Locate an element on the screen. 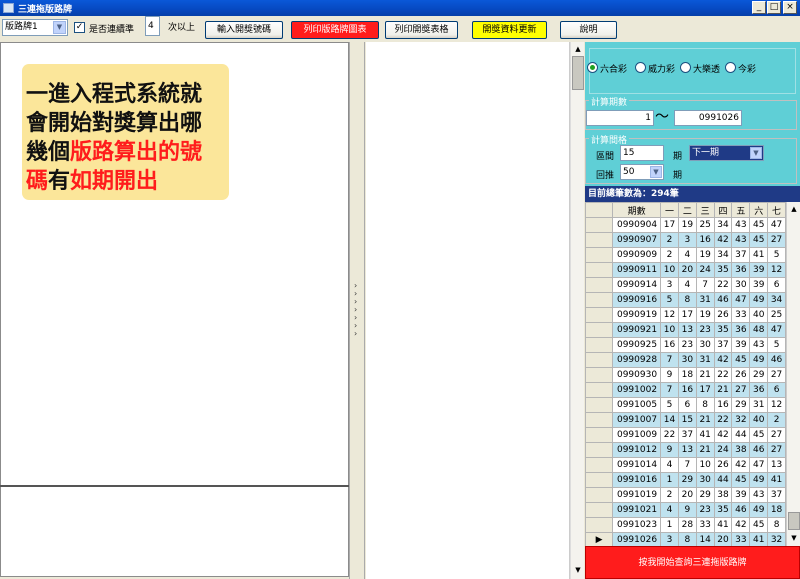  table-row: 0991009 22 37 41 42 44 45 27 is located at coordinates (685, 435).